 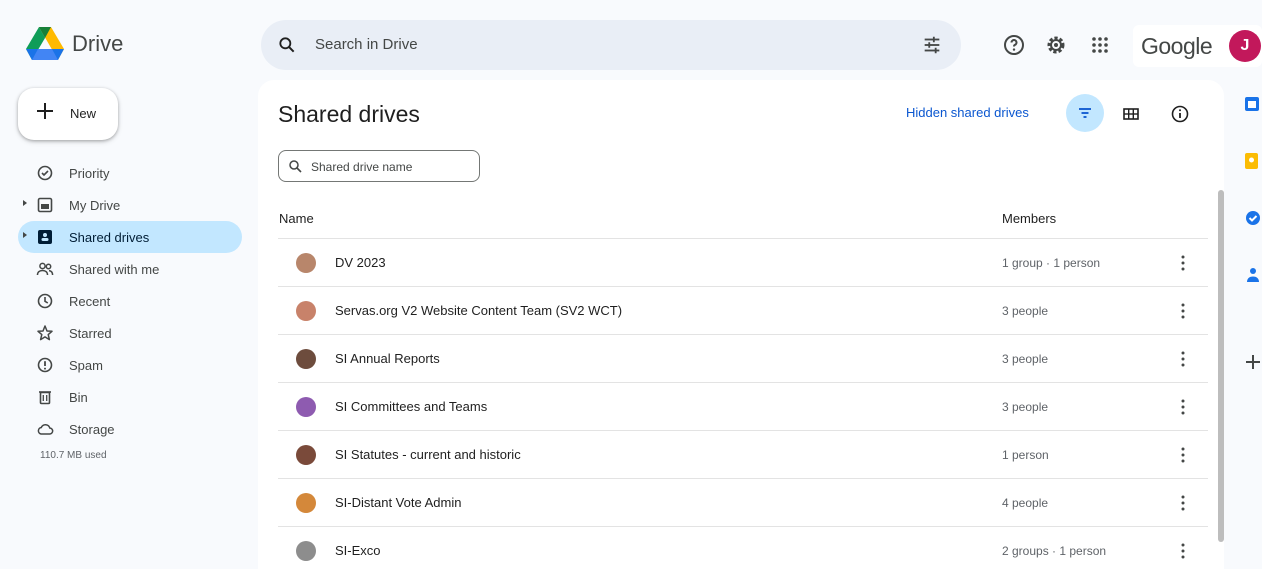 What do you see at coordinates (1245, 46) in the screenshot?
I see `avatar: J` at bounding box center [1245, 46].